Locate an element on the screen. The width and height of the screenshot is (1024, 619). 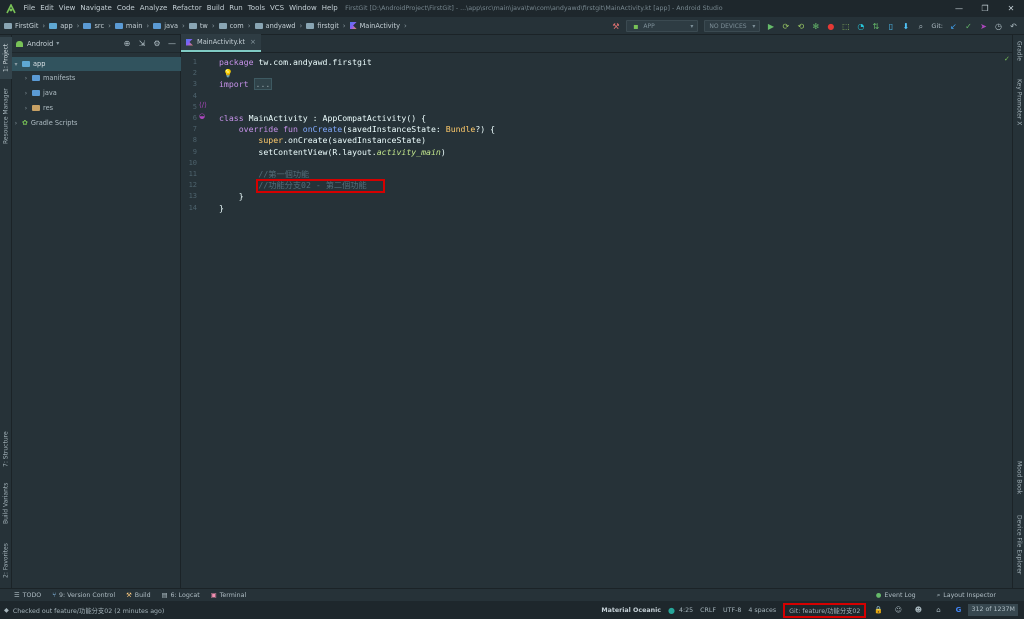
breadcrumb-item: FirstGit is located at coordinates (21, 26).